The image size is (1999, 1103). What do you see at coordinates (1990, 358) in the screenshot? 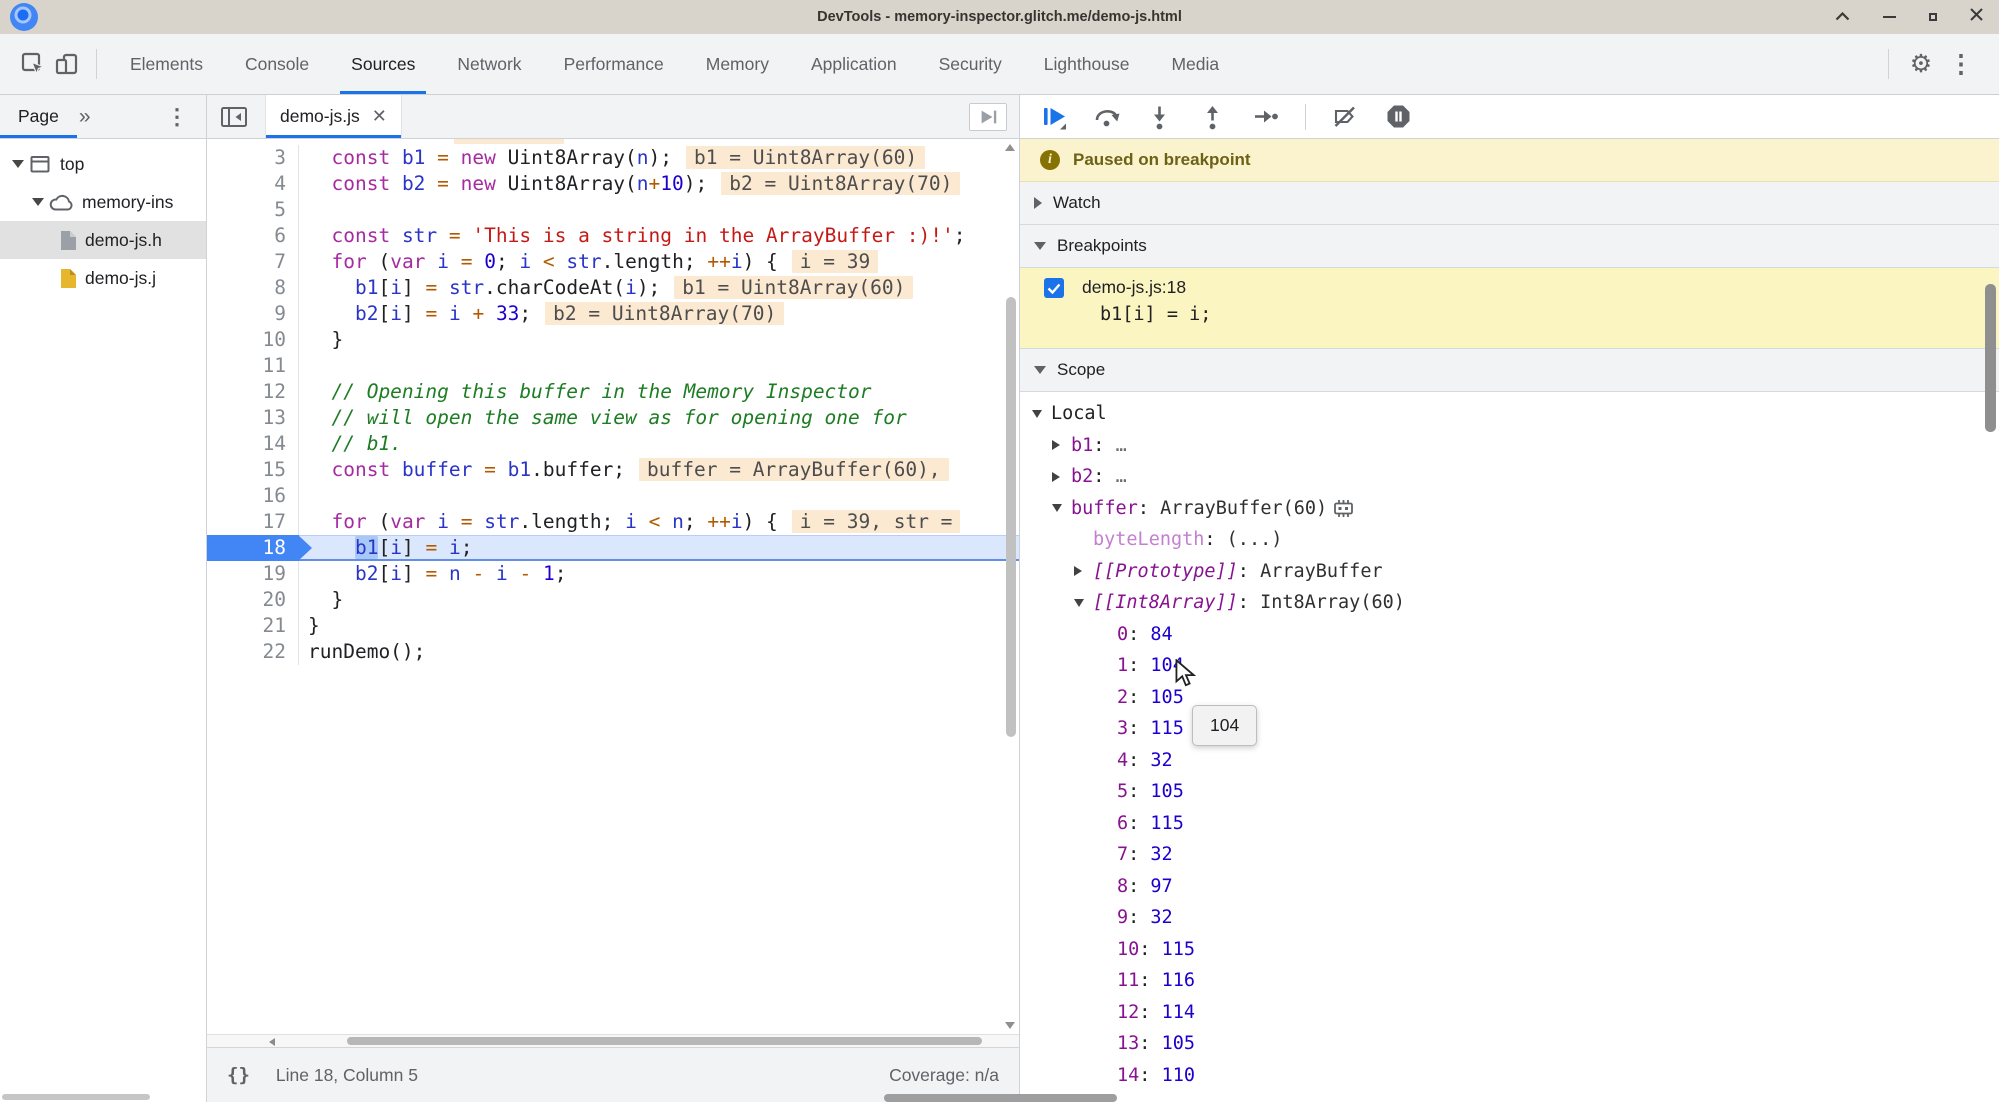
I see `debugger-vscrollbar-thumb` at bounding box center [1990, 358].